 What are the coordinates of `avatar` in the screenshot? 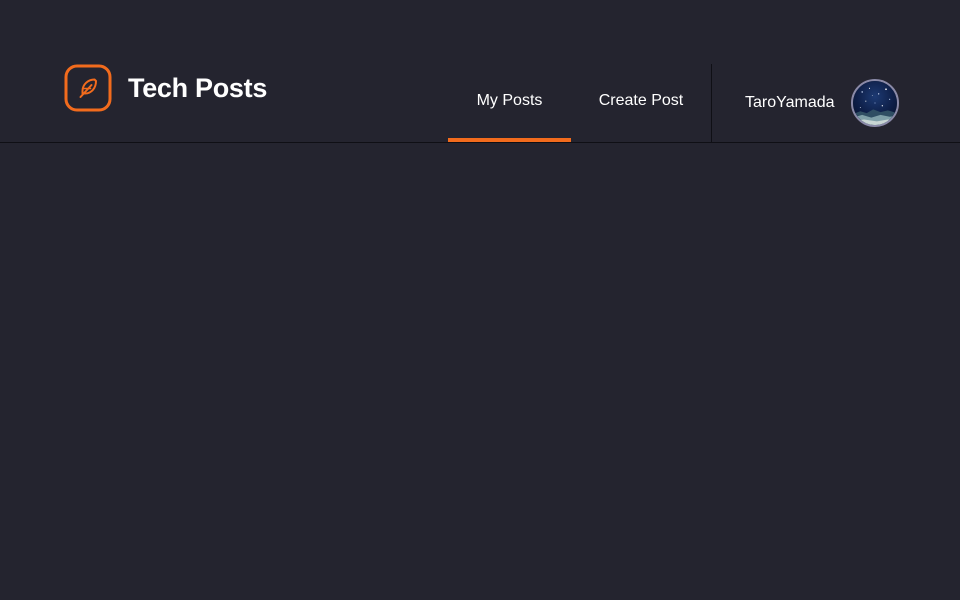 It's located at (874, 103).